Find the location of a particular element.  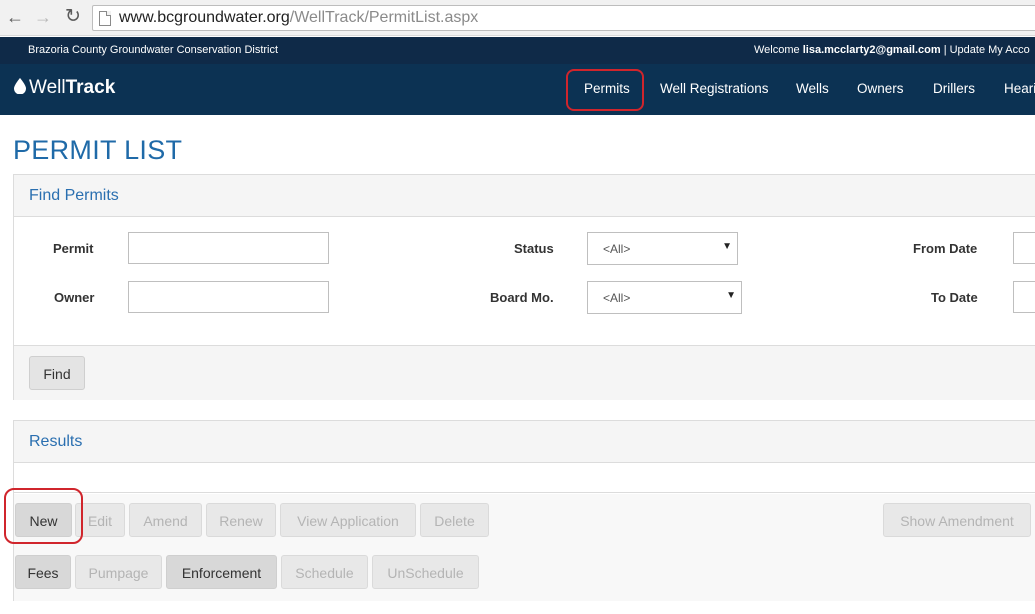

board-month-label: Board Mo. is located at coordinates (522, 297).